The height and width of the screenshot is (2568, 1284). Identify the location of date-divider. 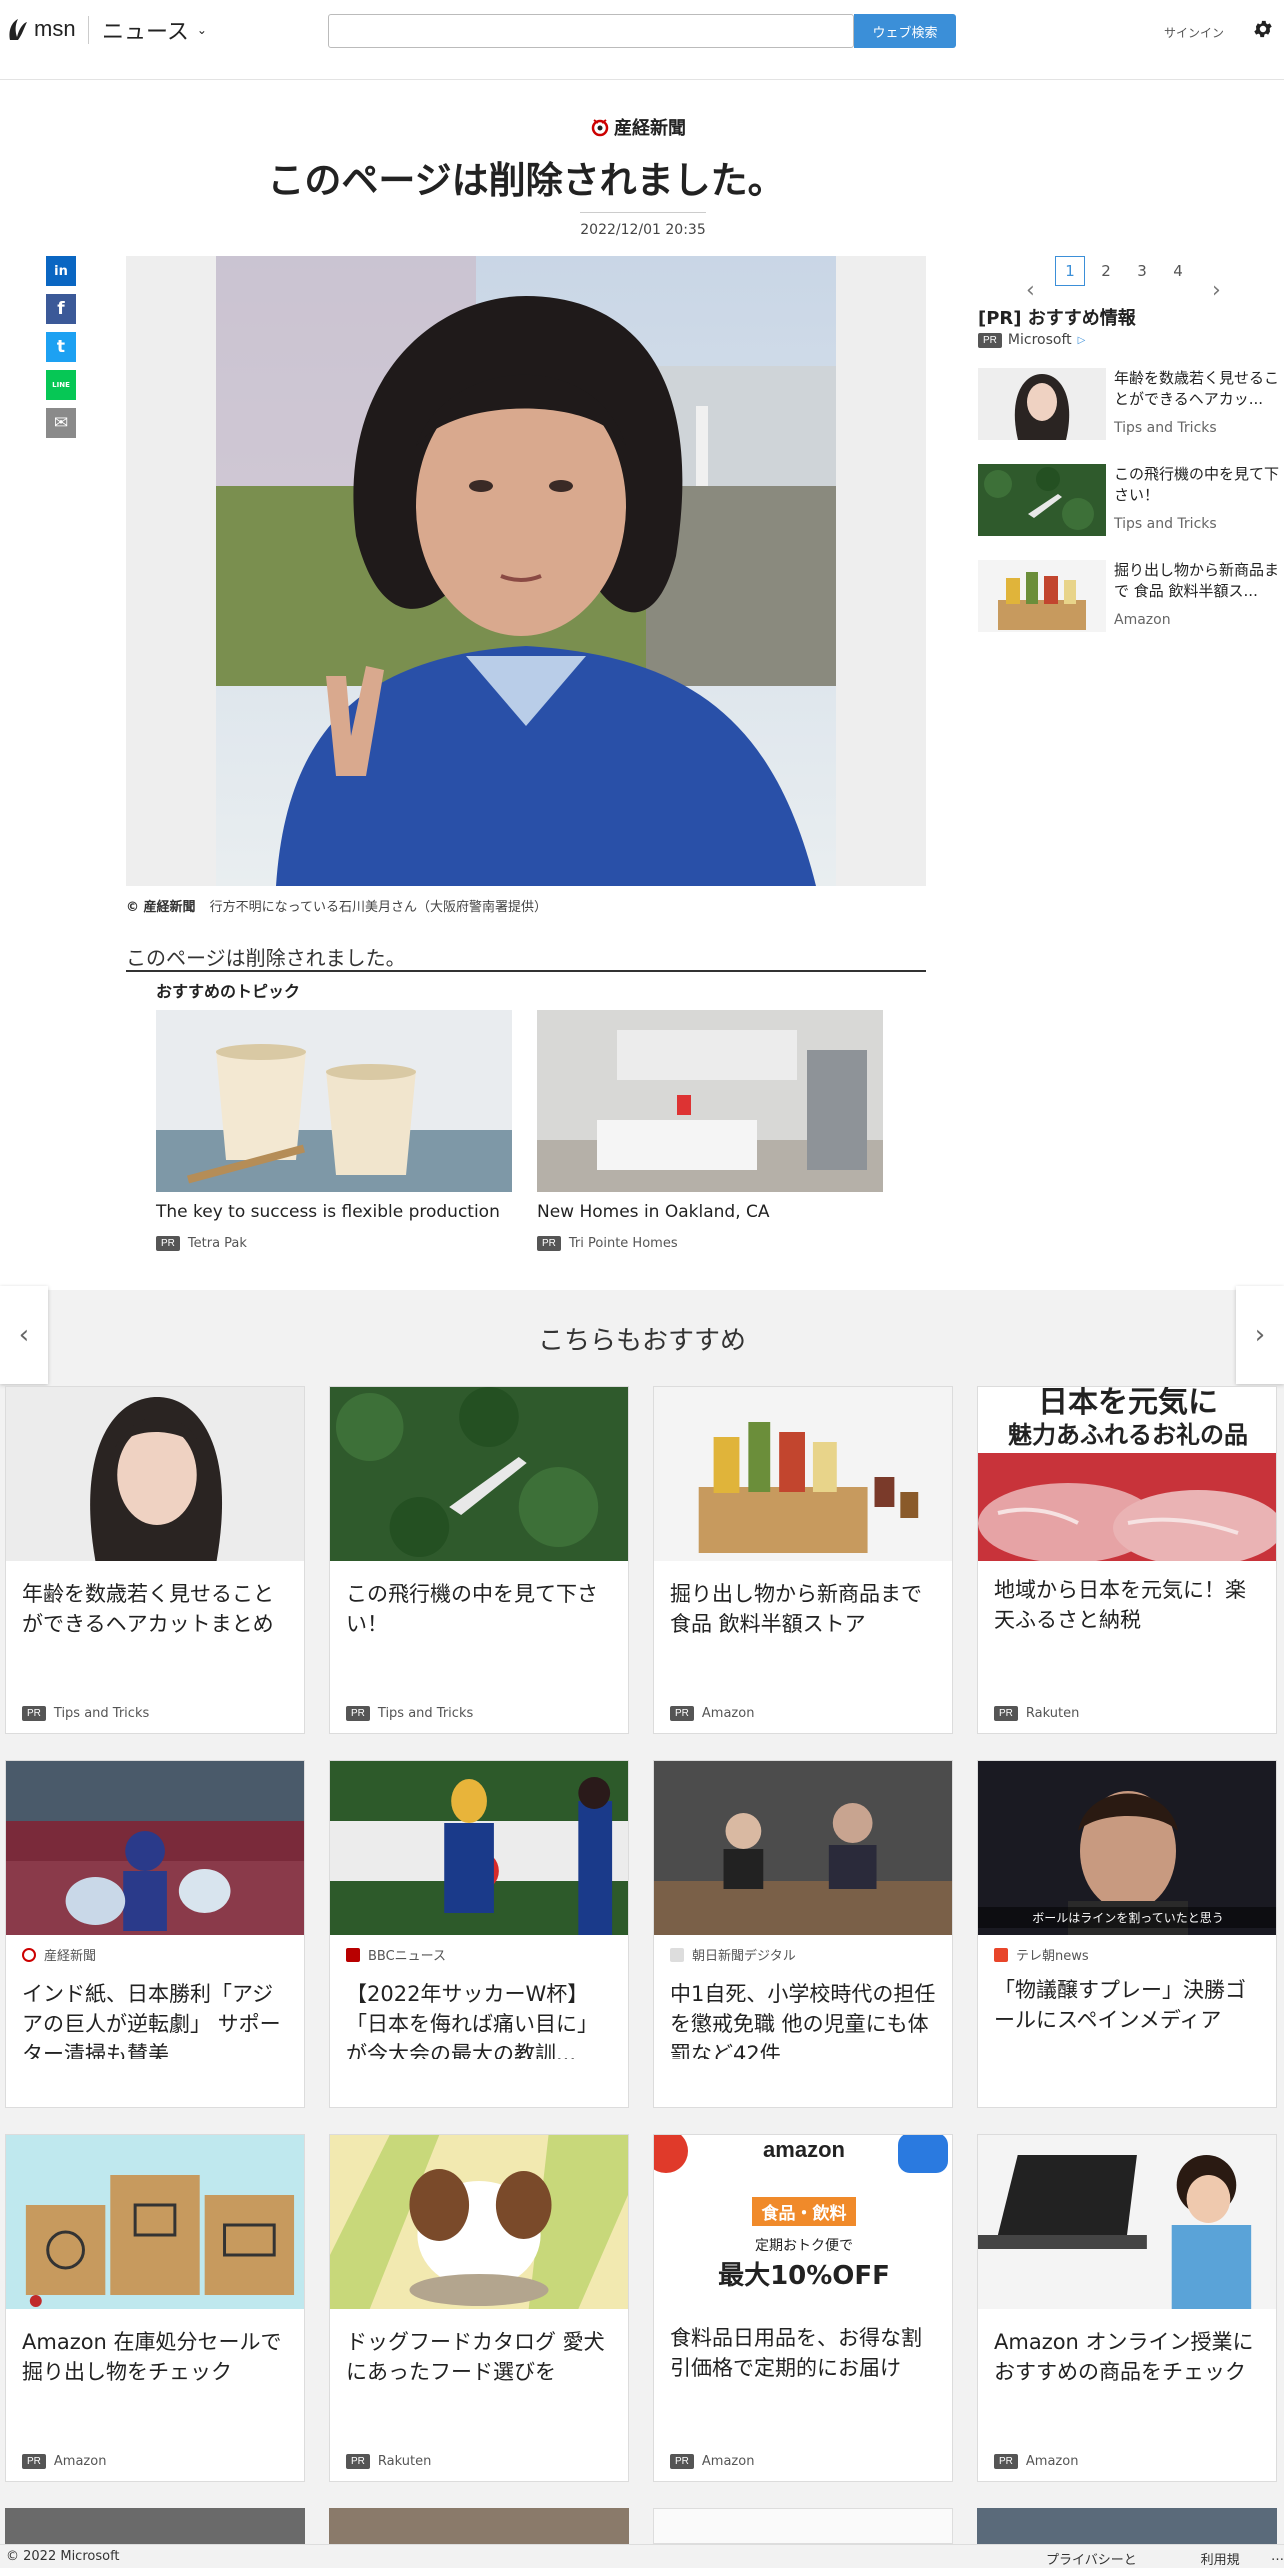
(643, 212).